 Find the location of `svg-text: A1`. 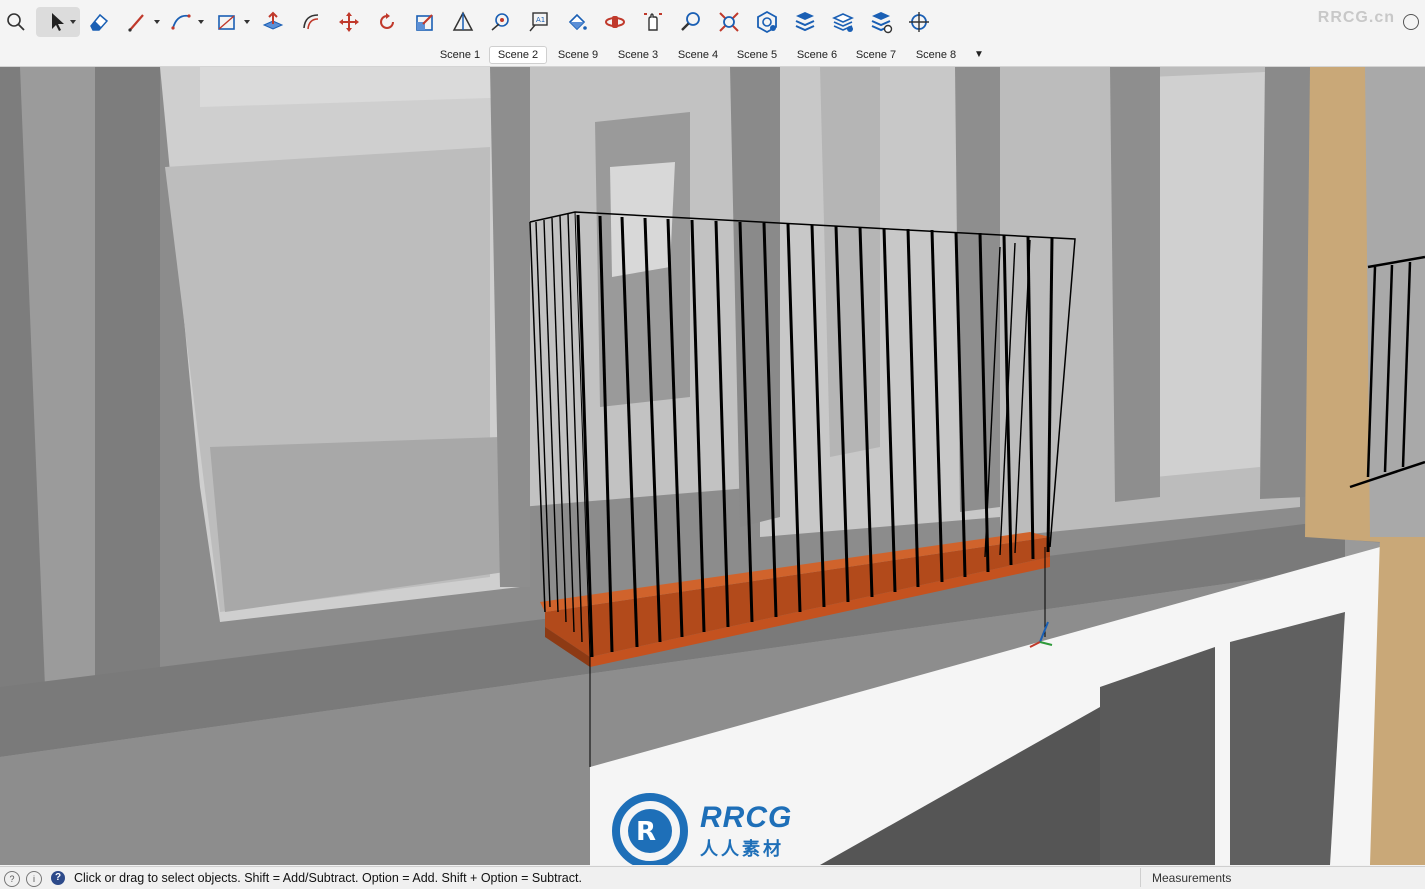

svg-text: A1 is located at coordinates (540, 20).